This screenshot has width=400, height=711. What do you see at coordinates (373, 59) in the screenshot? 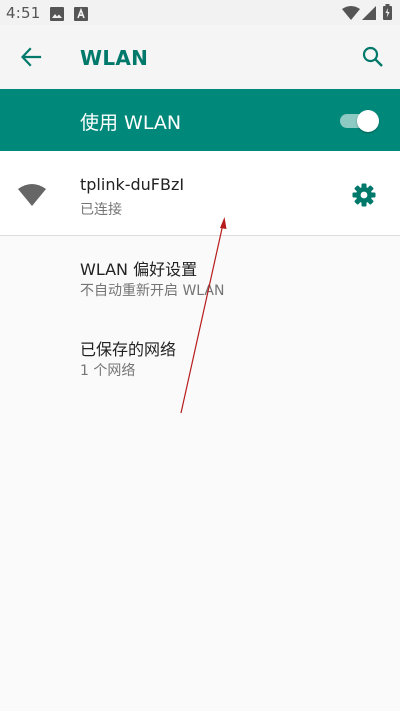
I see `search-icon` at bounding box center [373, 59].